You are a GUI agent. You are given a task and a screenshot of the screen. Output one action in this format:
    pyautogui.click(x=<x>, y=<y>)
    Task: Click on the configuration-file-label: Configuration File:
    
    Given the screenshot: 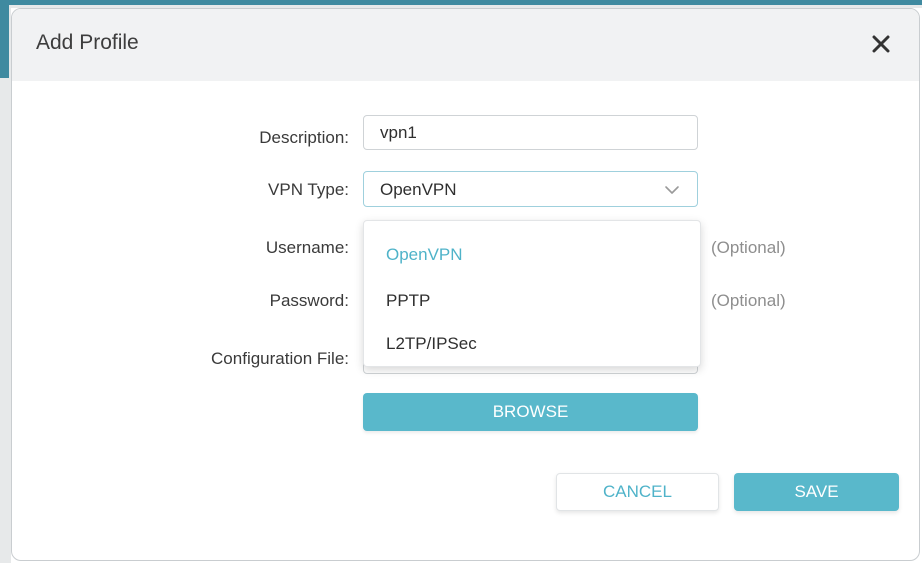 What is the action you would take?
    pyautogui.click(x=280, y=358)
    